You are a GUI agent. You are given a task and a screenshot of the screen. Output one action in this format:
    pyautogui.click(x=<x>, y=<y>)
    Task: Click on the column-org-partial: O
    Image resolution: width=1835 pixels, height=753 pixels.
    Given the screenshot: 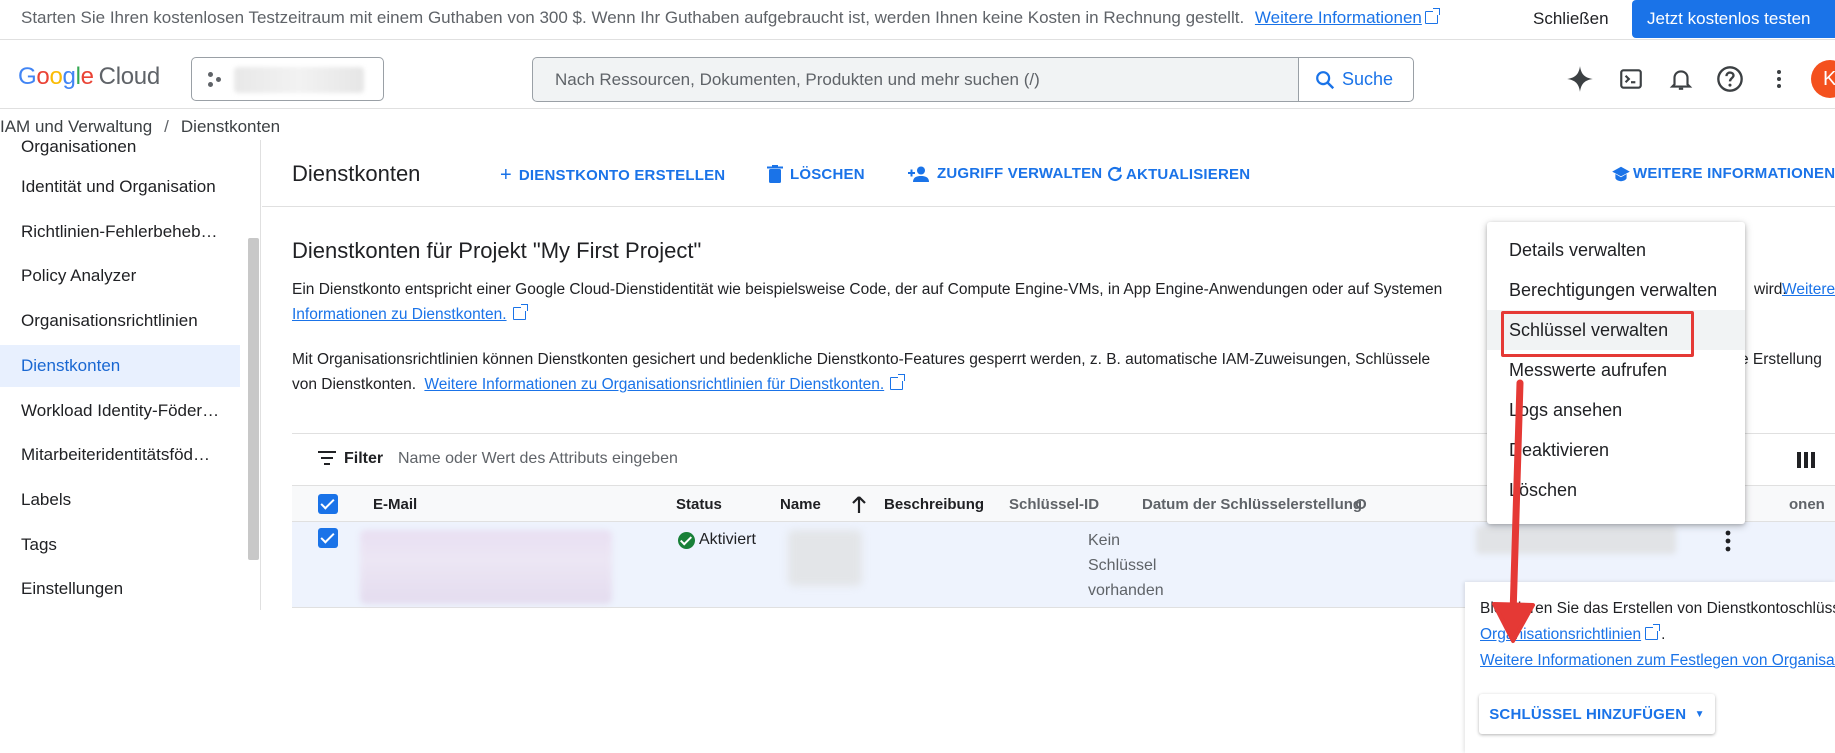 What is the action you would take?
    pyautogui.click(x=1361, y=504)
    